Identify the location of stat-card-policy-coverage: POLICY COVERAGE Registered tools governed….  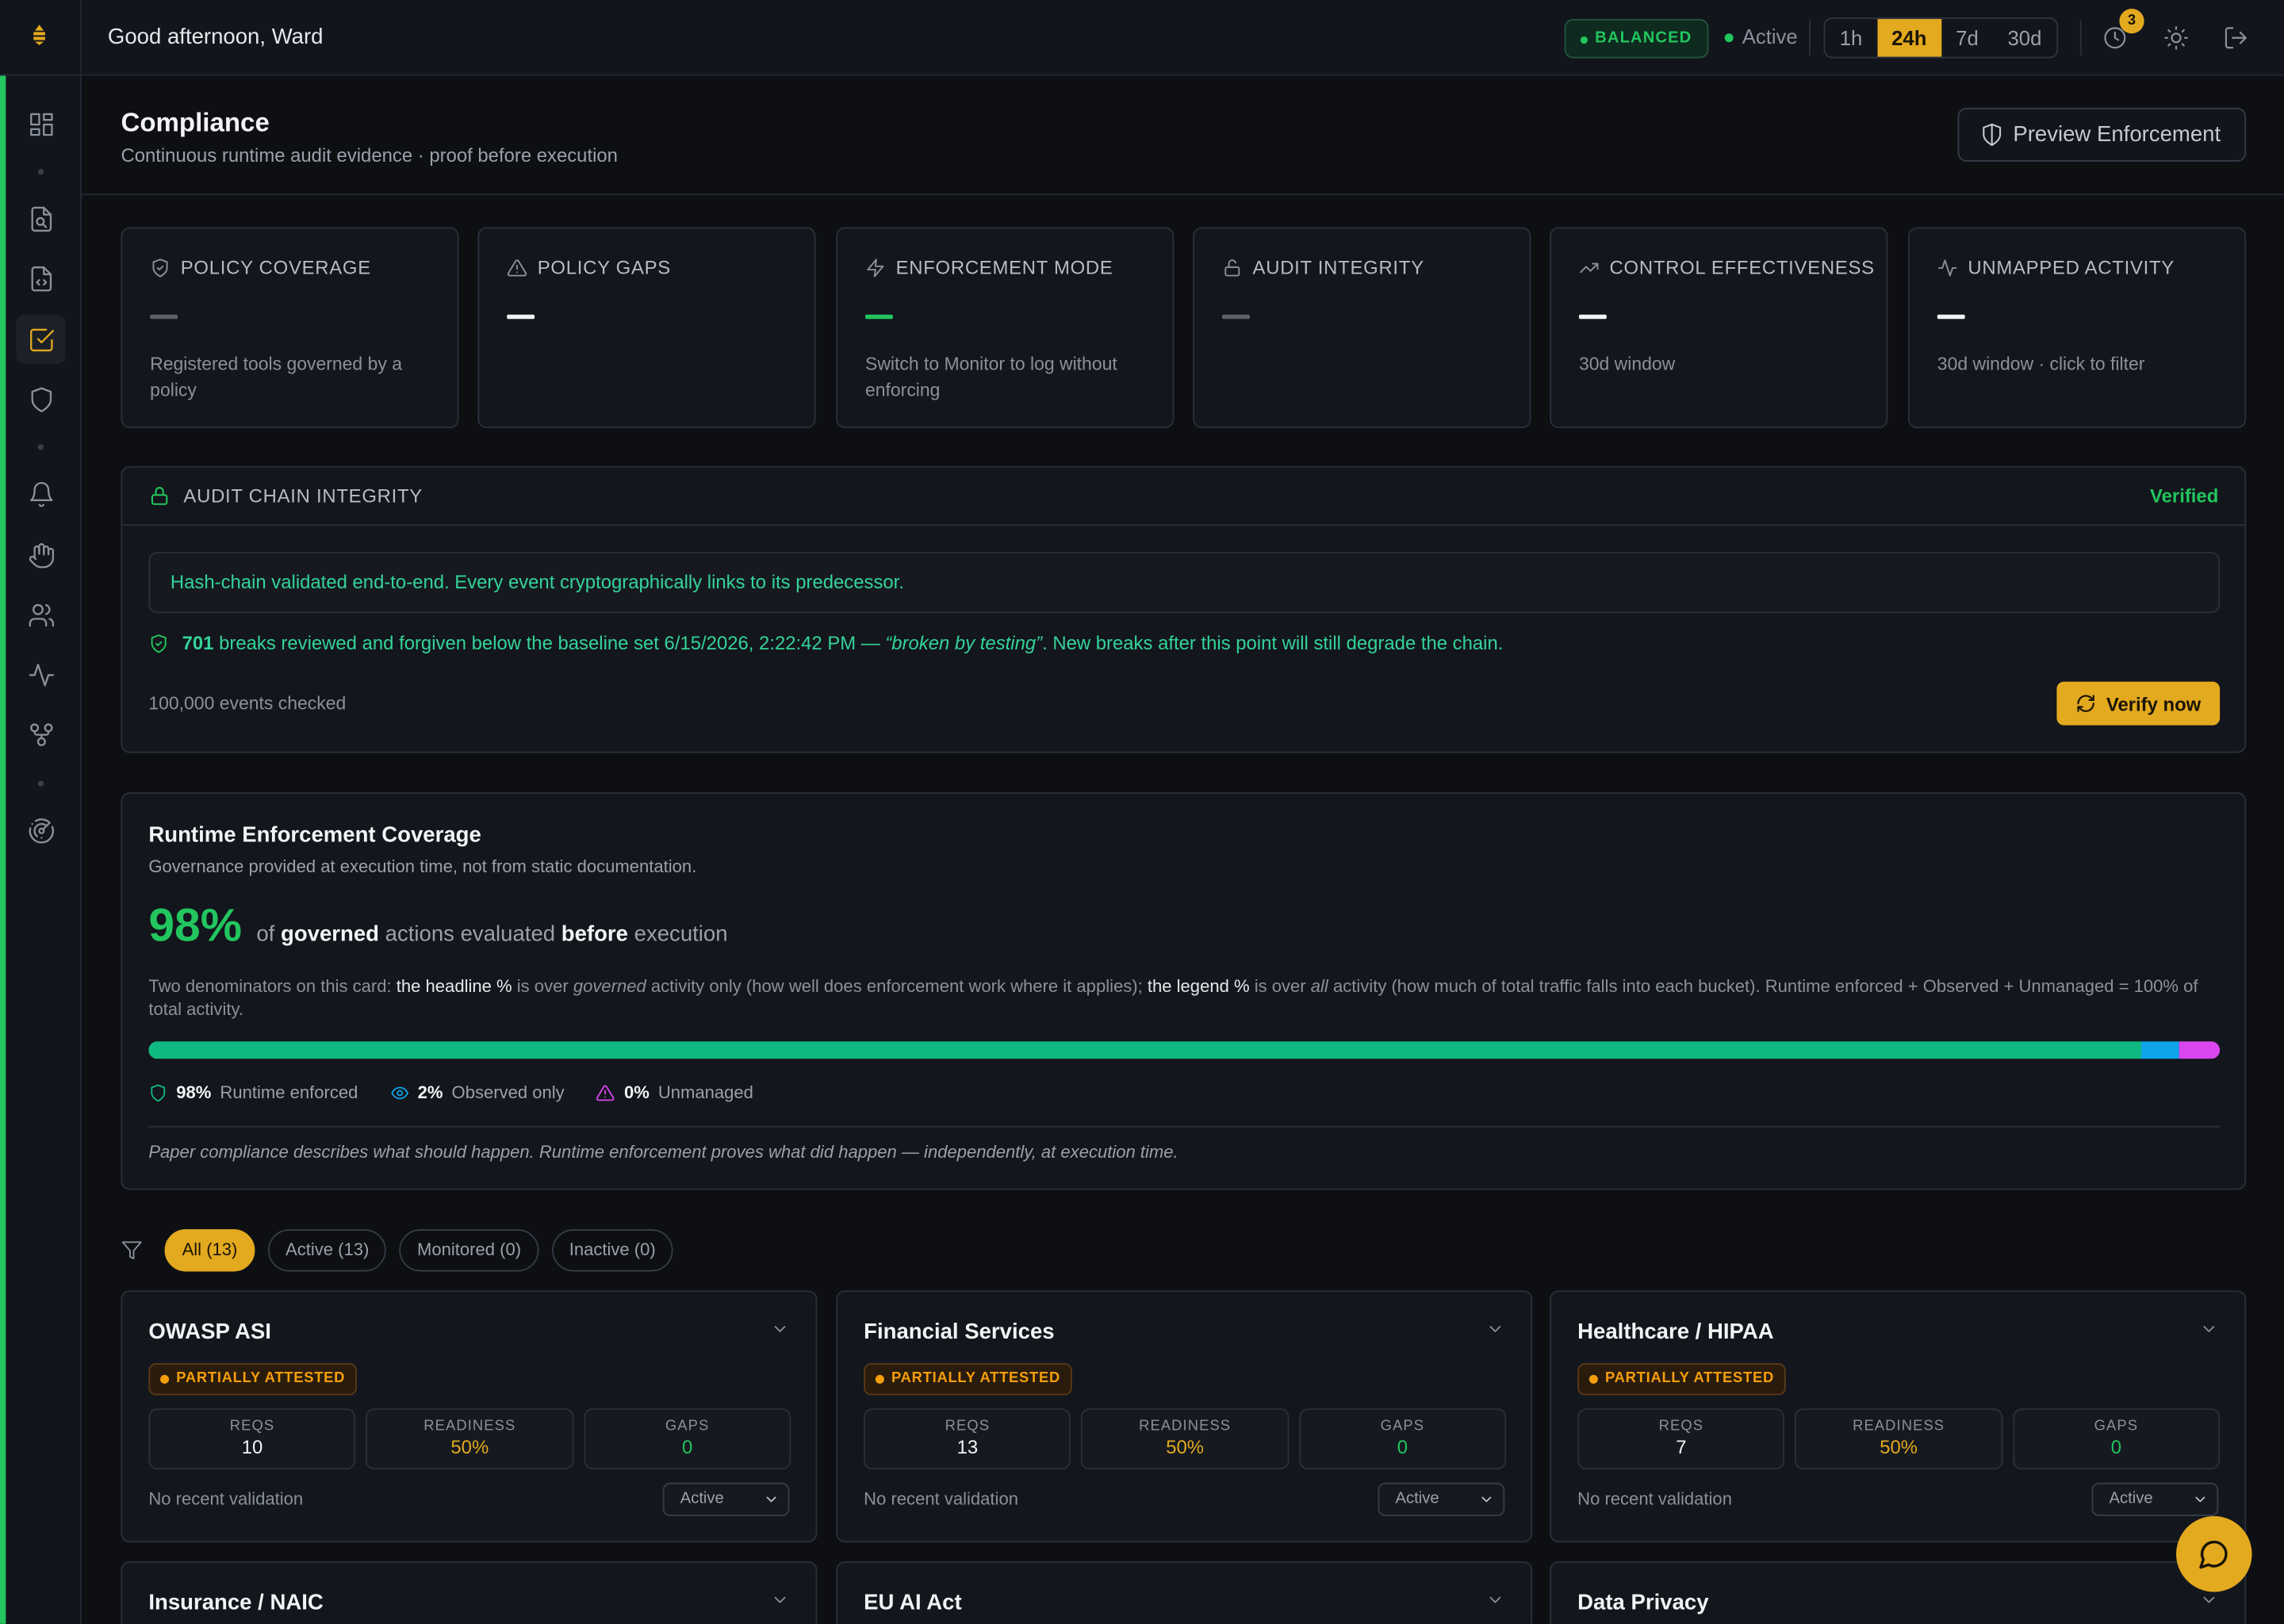
(290, 327).